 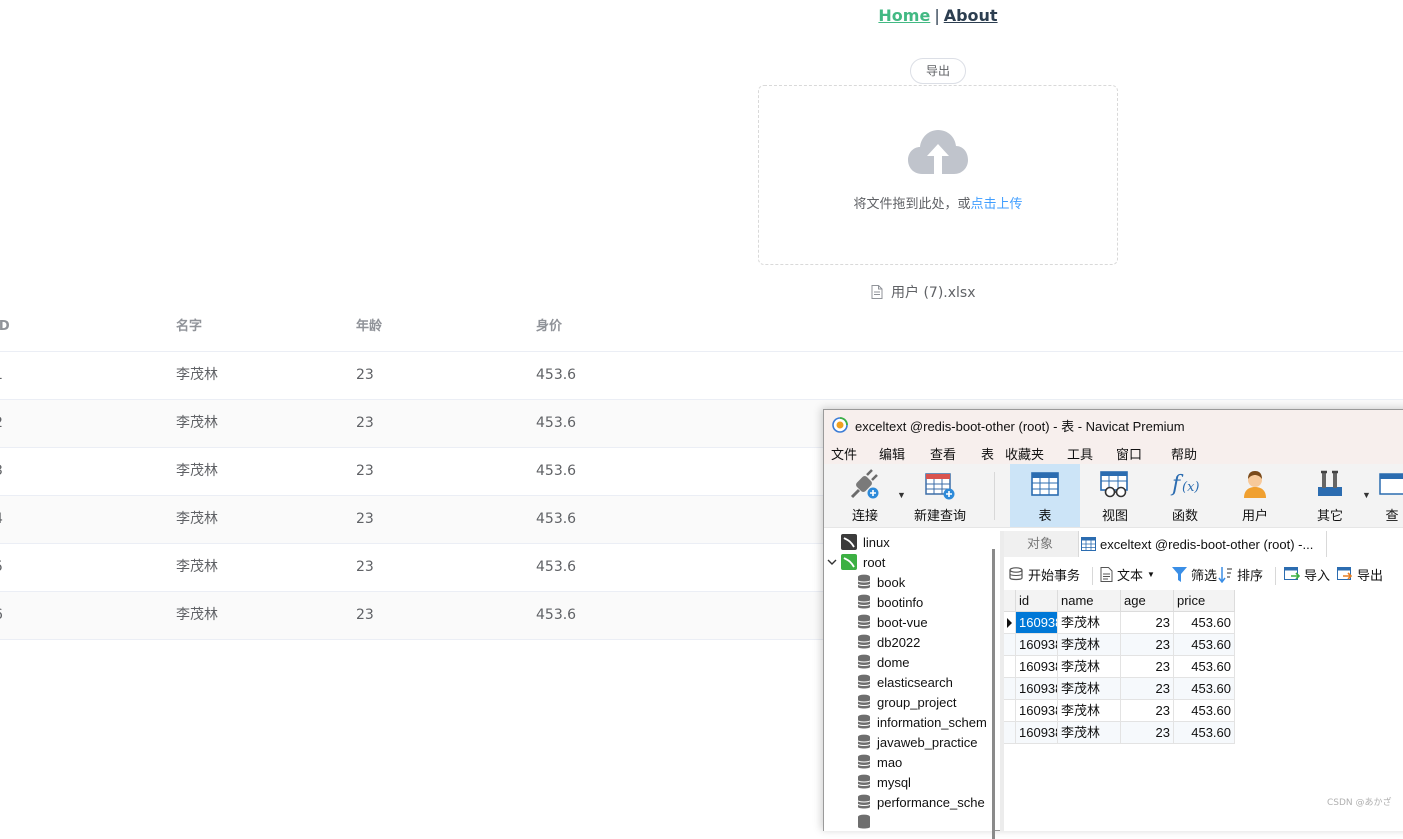 I want to click on query-button: 查, so click(x=1387, y=495).